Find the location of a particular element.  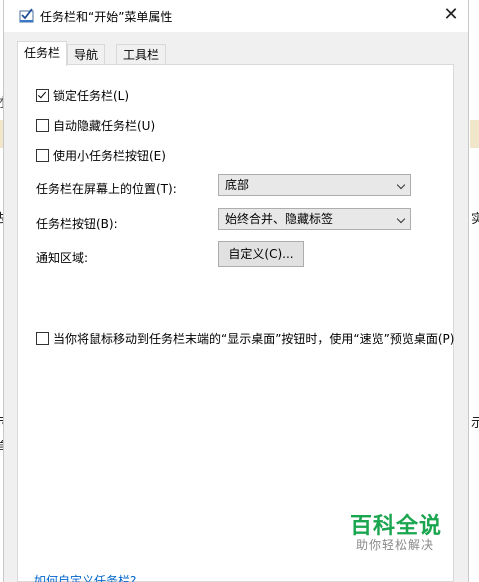

tab-label: 导航 is located at coordinates (86, 55).